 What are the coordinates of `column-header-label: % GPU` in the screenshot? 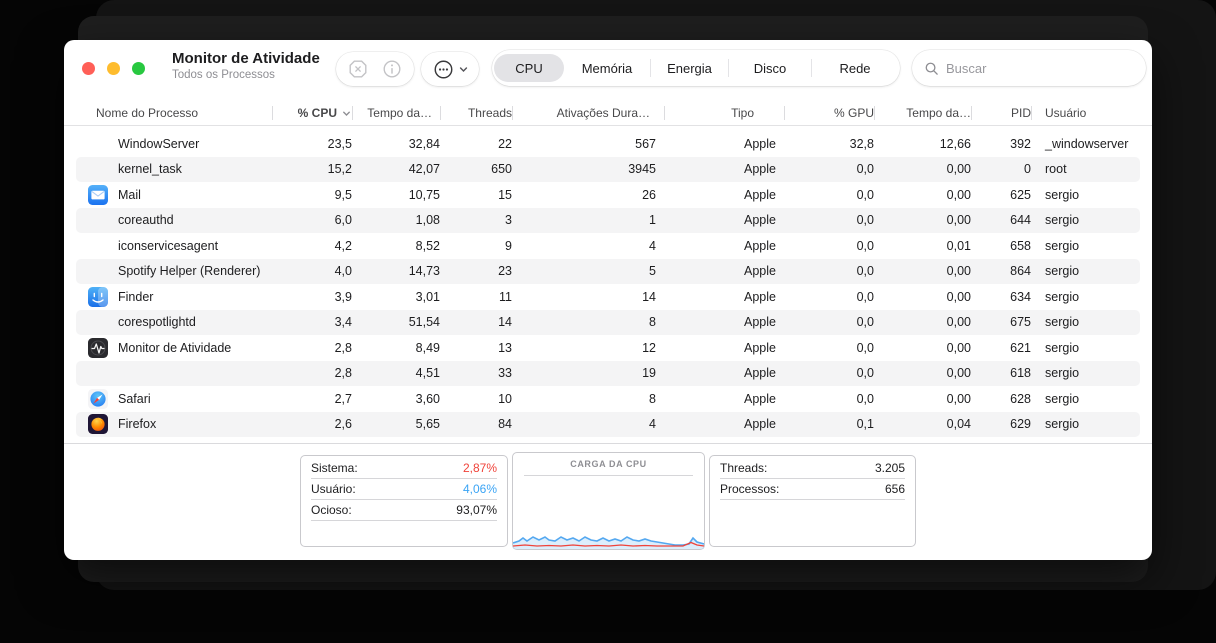 It's located at (853, 113).